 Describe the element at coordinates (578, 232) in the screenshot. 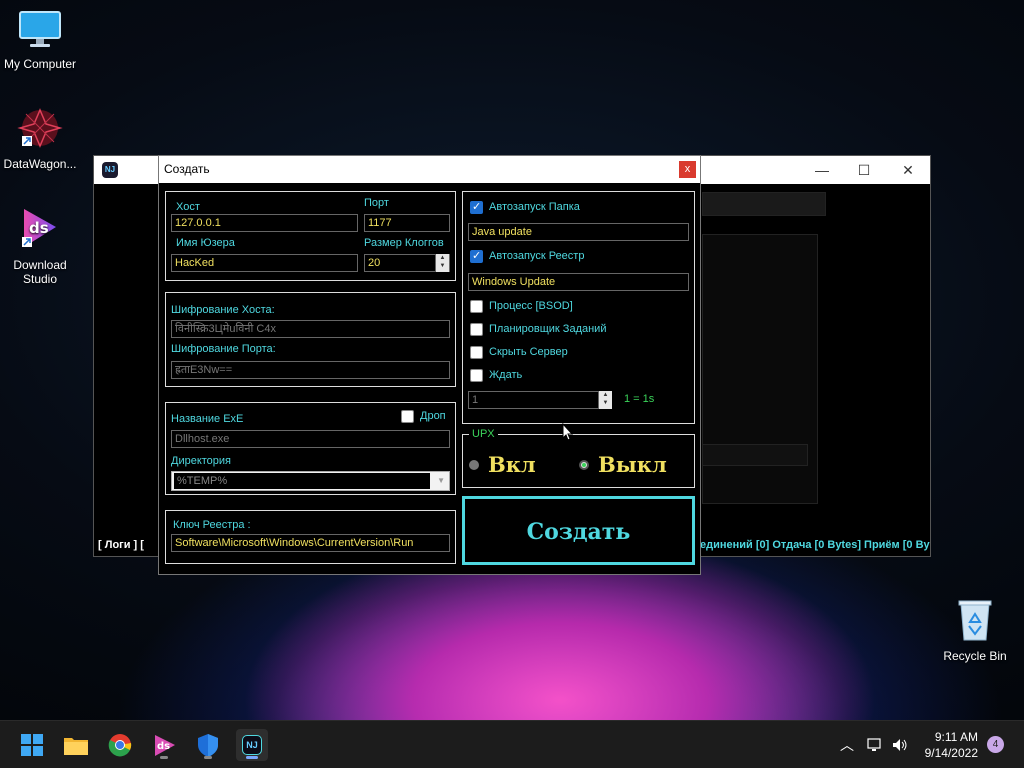

I see `autorun-folder-input: Java update` at that location.